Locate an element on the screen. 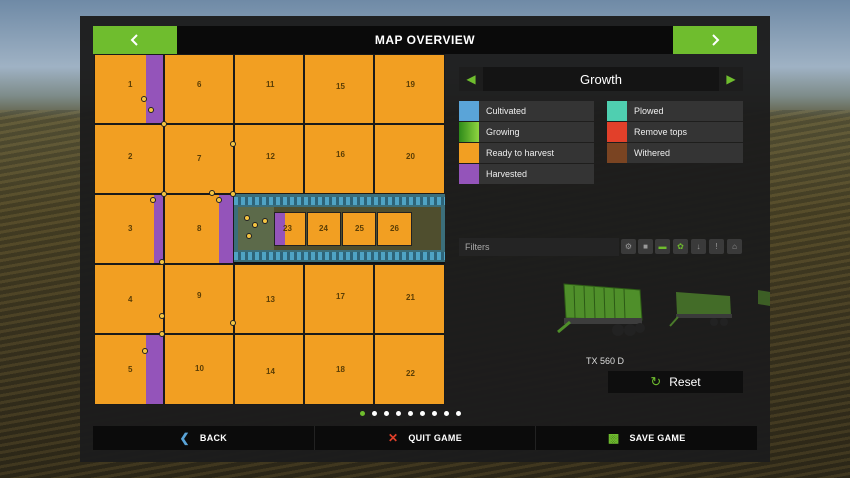 The width and height of the screenshot is (850, 478). withered-swatch is located at coordinates (617, 153).